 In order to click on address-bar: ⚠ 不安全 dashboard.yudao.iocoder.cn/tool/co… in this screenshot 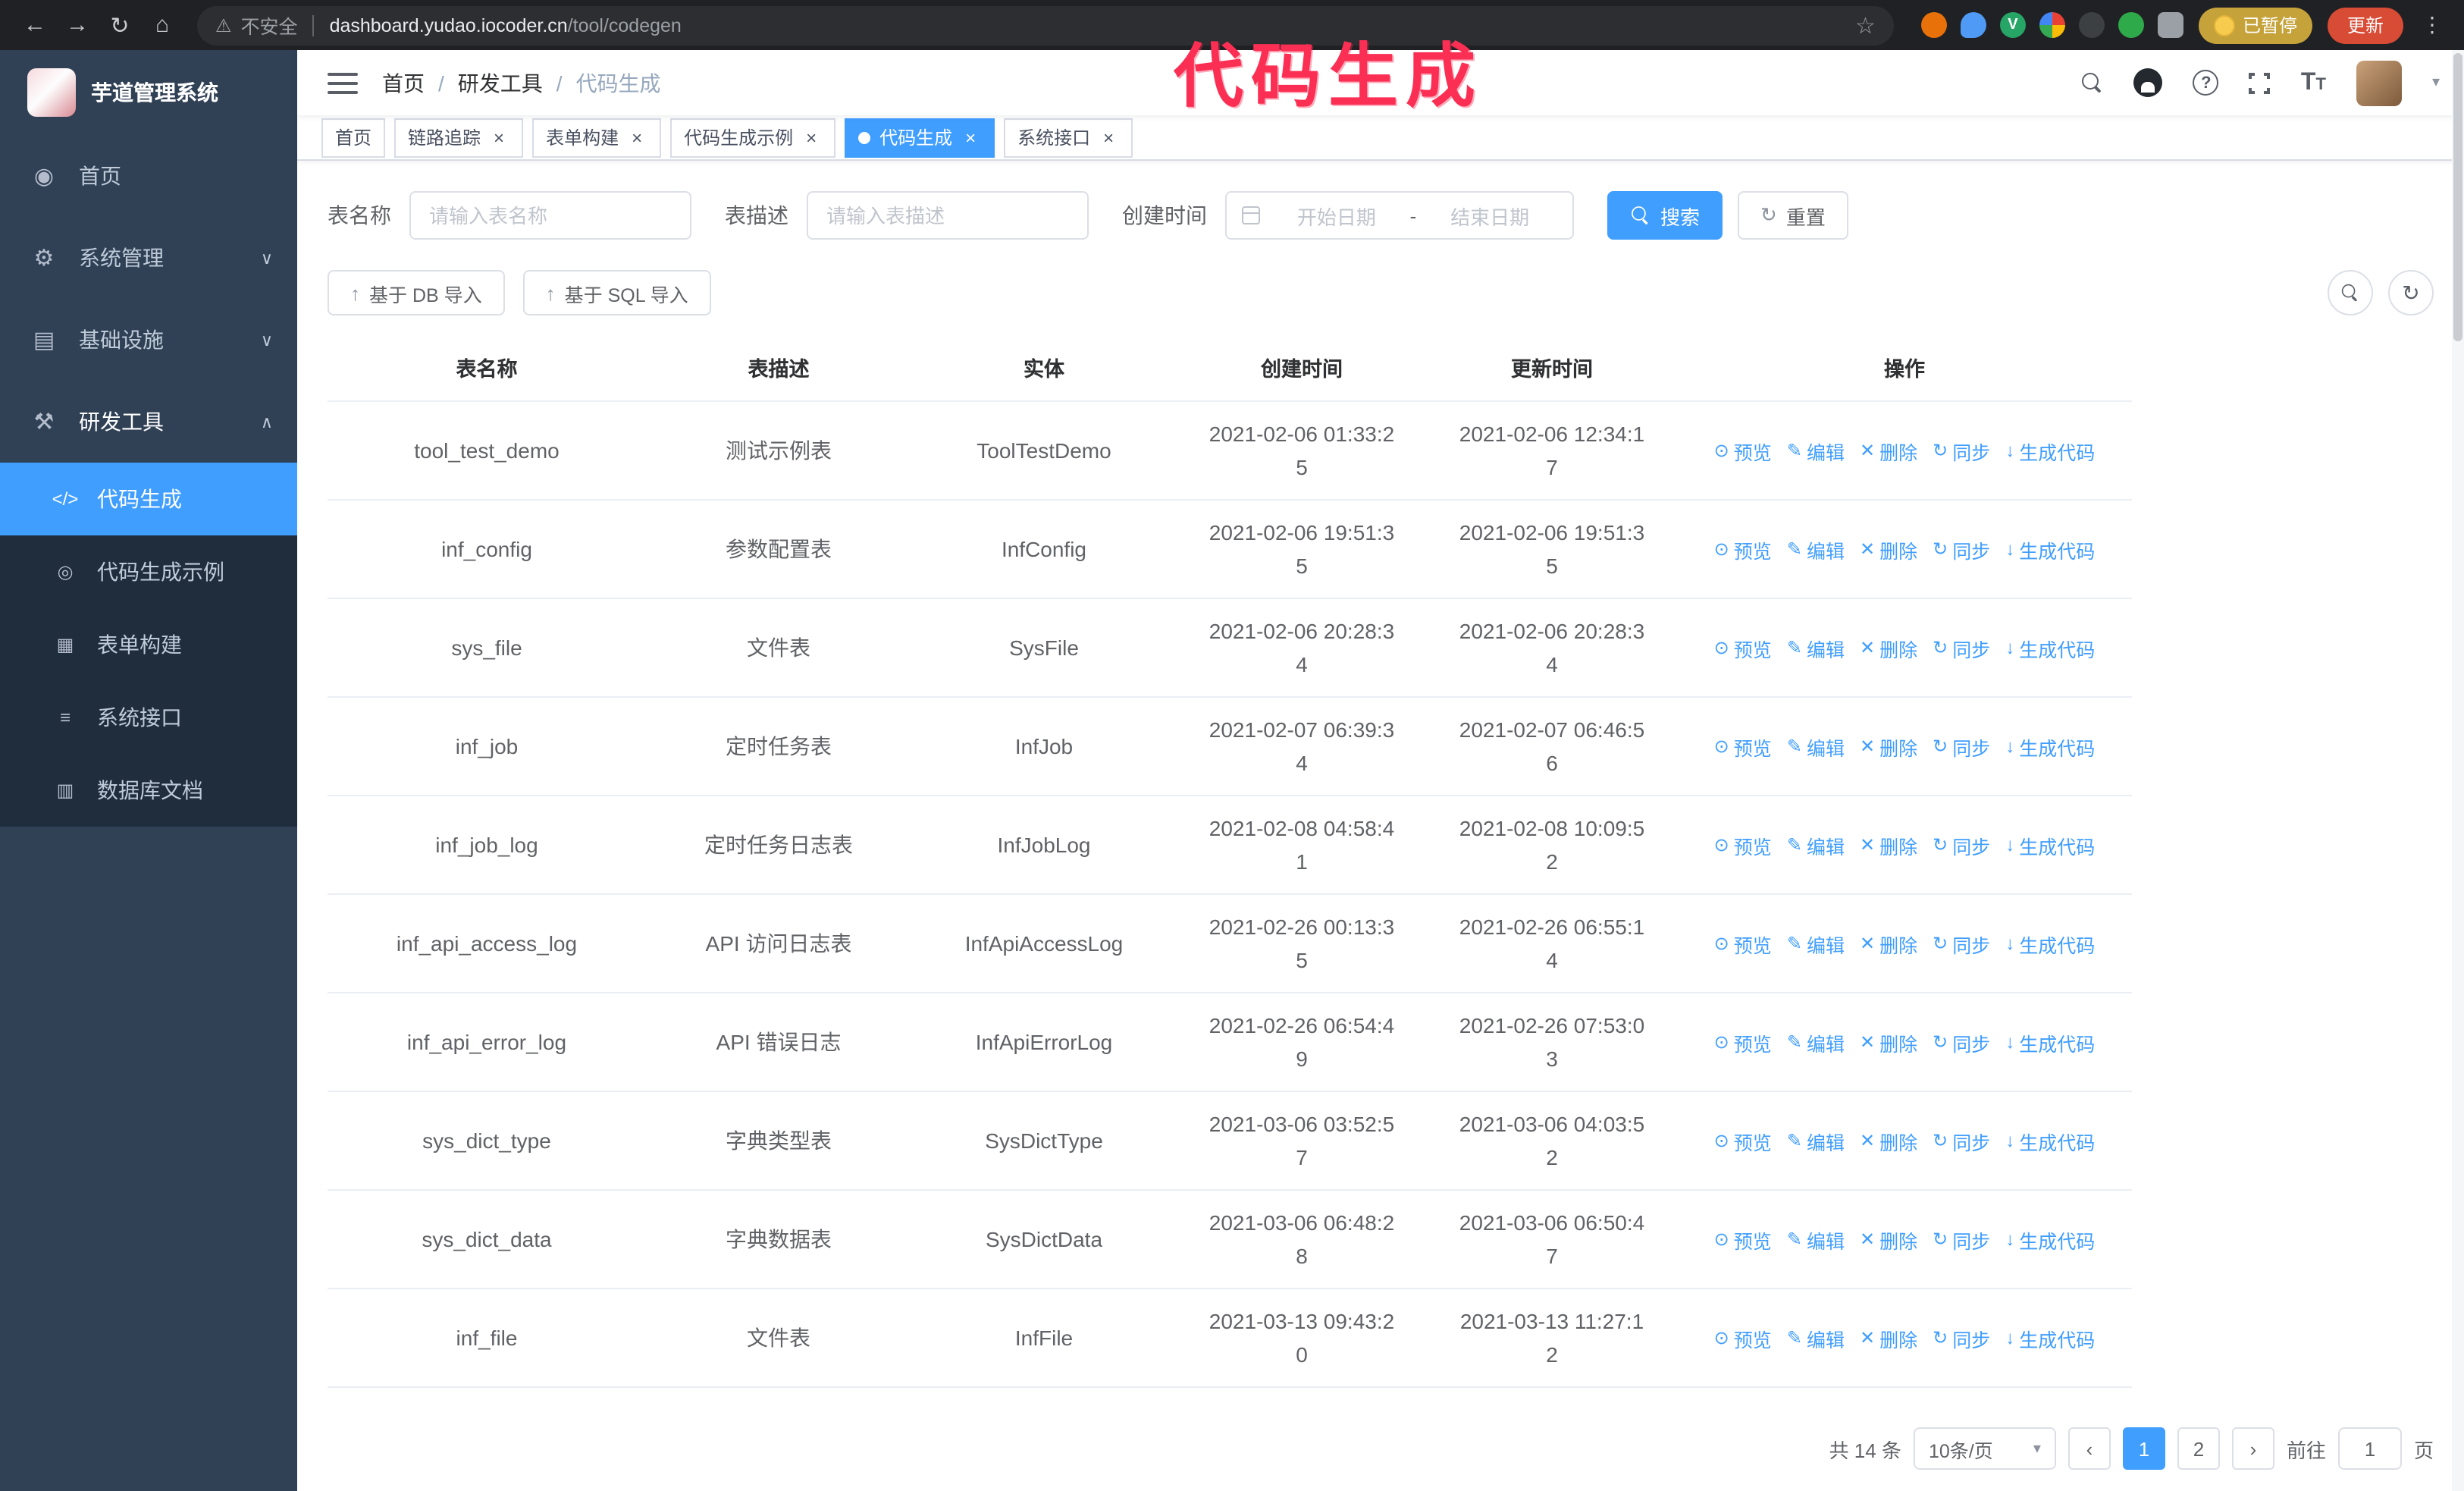, I will do `click(1045, 25)`.